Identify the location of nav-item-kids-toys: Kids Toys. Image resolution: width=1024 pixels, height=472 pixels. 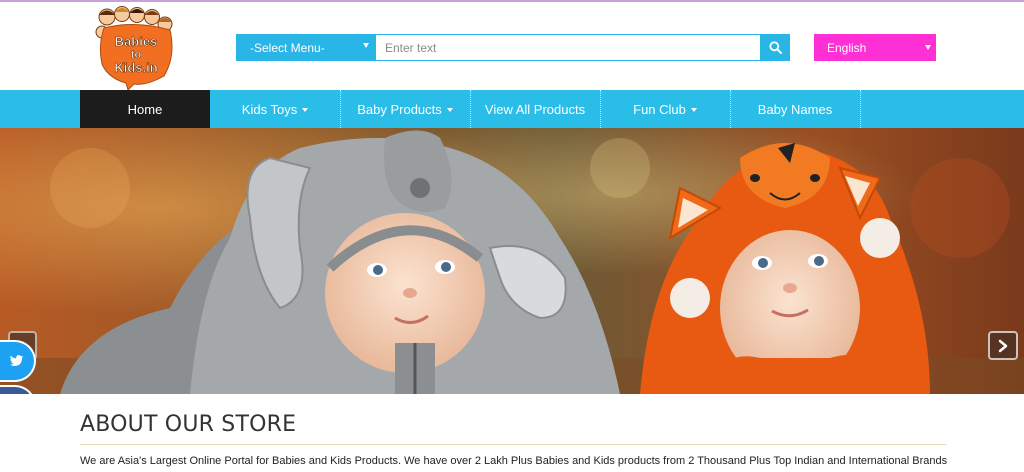
(275, 109).